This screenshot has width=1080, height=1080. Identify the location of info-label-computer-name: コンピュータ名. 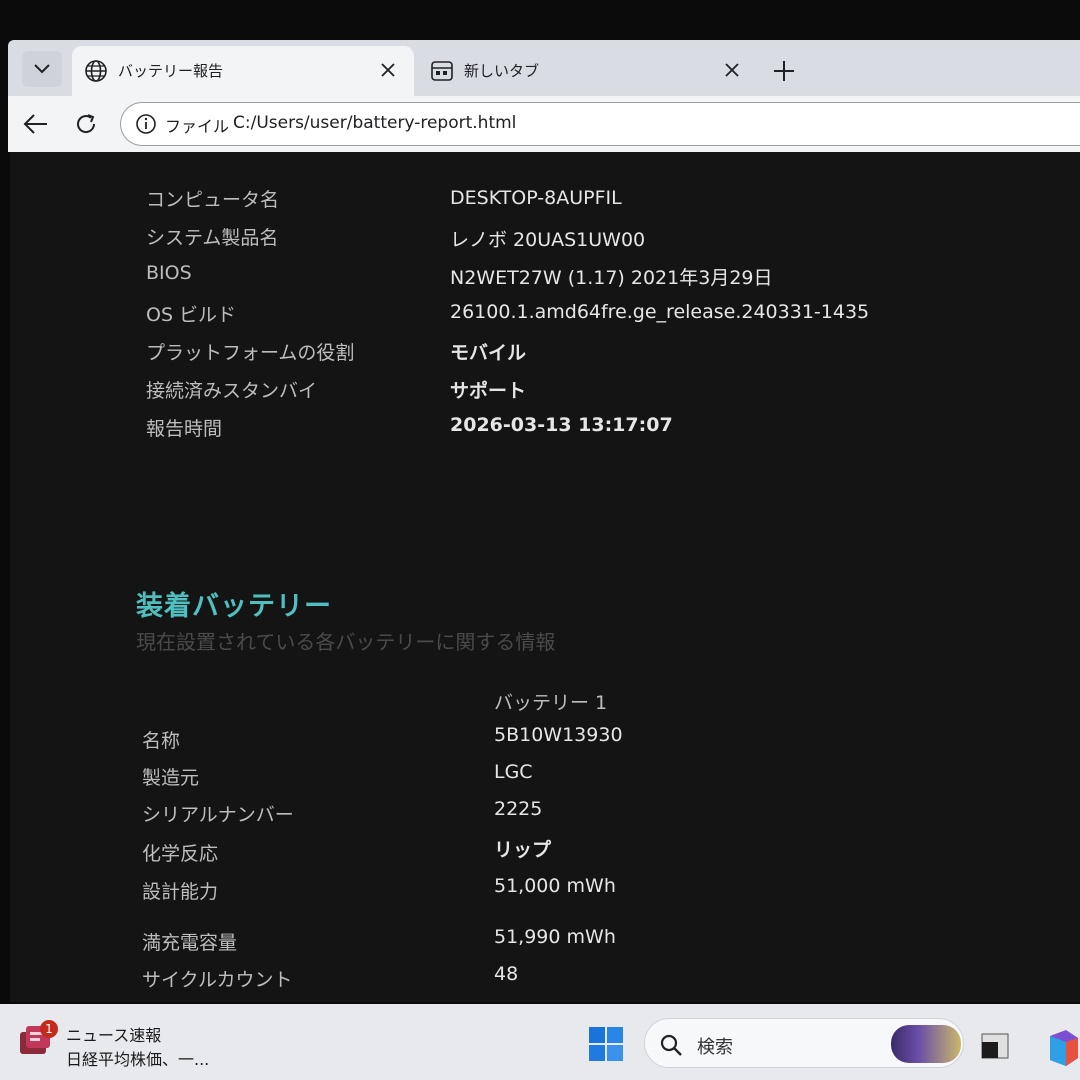
(213, 200).